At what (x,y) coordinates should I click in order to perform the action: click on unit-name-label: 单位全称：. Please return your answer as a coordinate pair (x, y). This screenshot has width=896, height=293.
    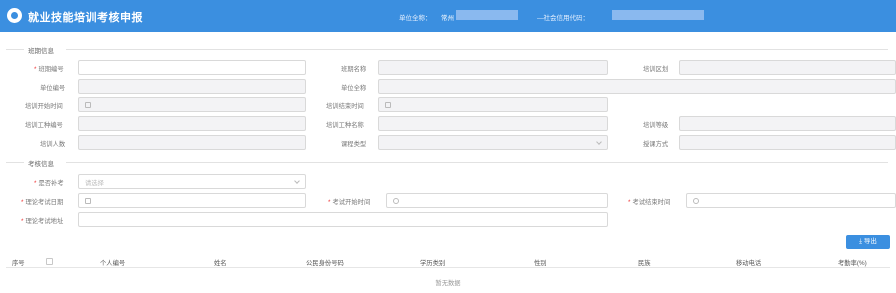
    Looking at the image, I should click on (415, 18).